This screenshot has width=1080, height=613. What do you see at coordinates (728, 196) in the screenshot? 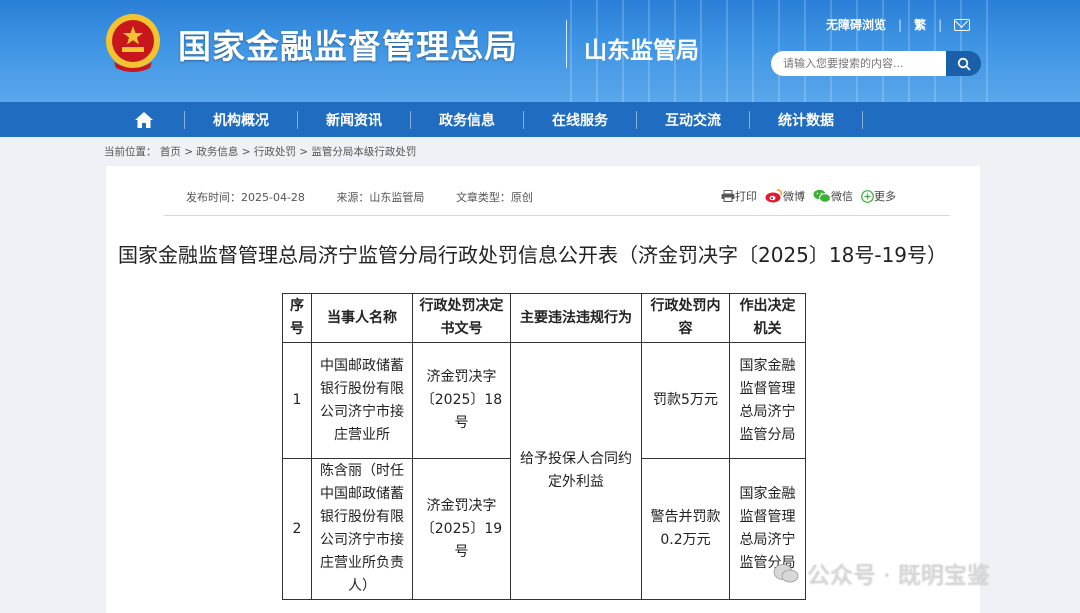
I see `printer-icon` at bounding box center [728, 196].